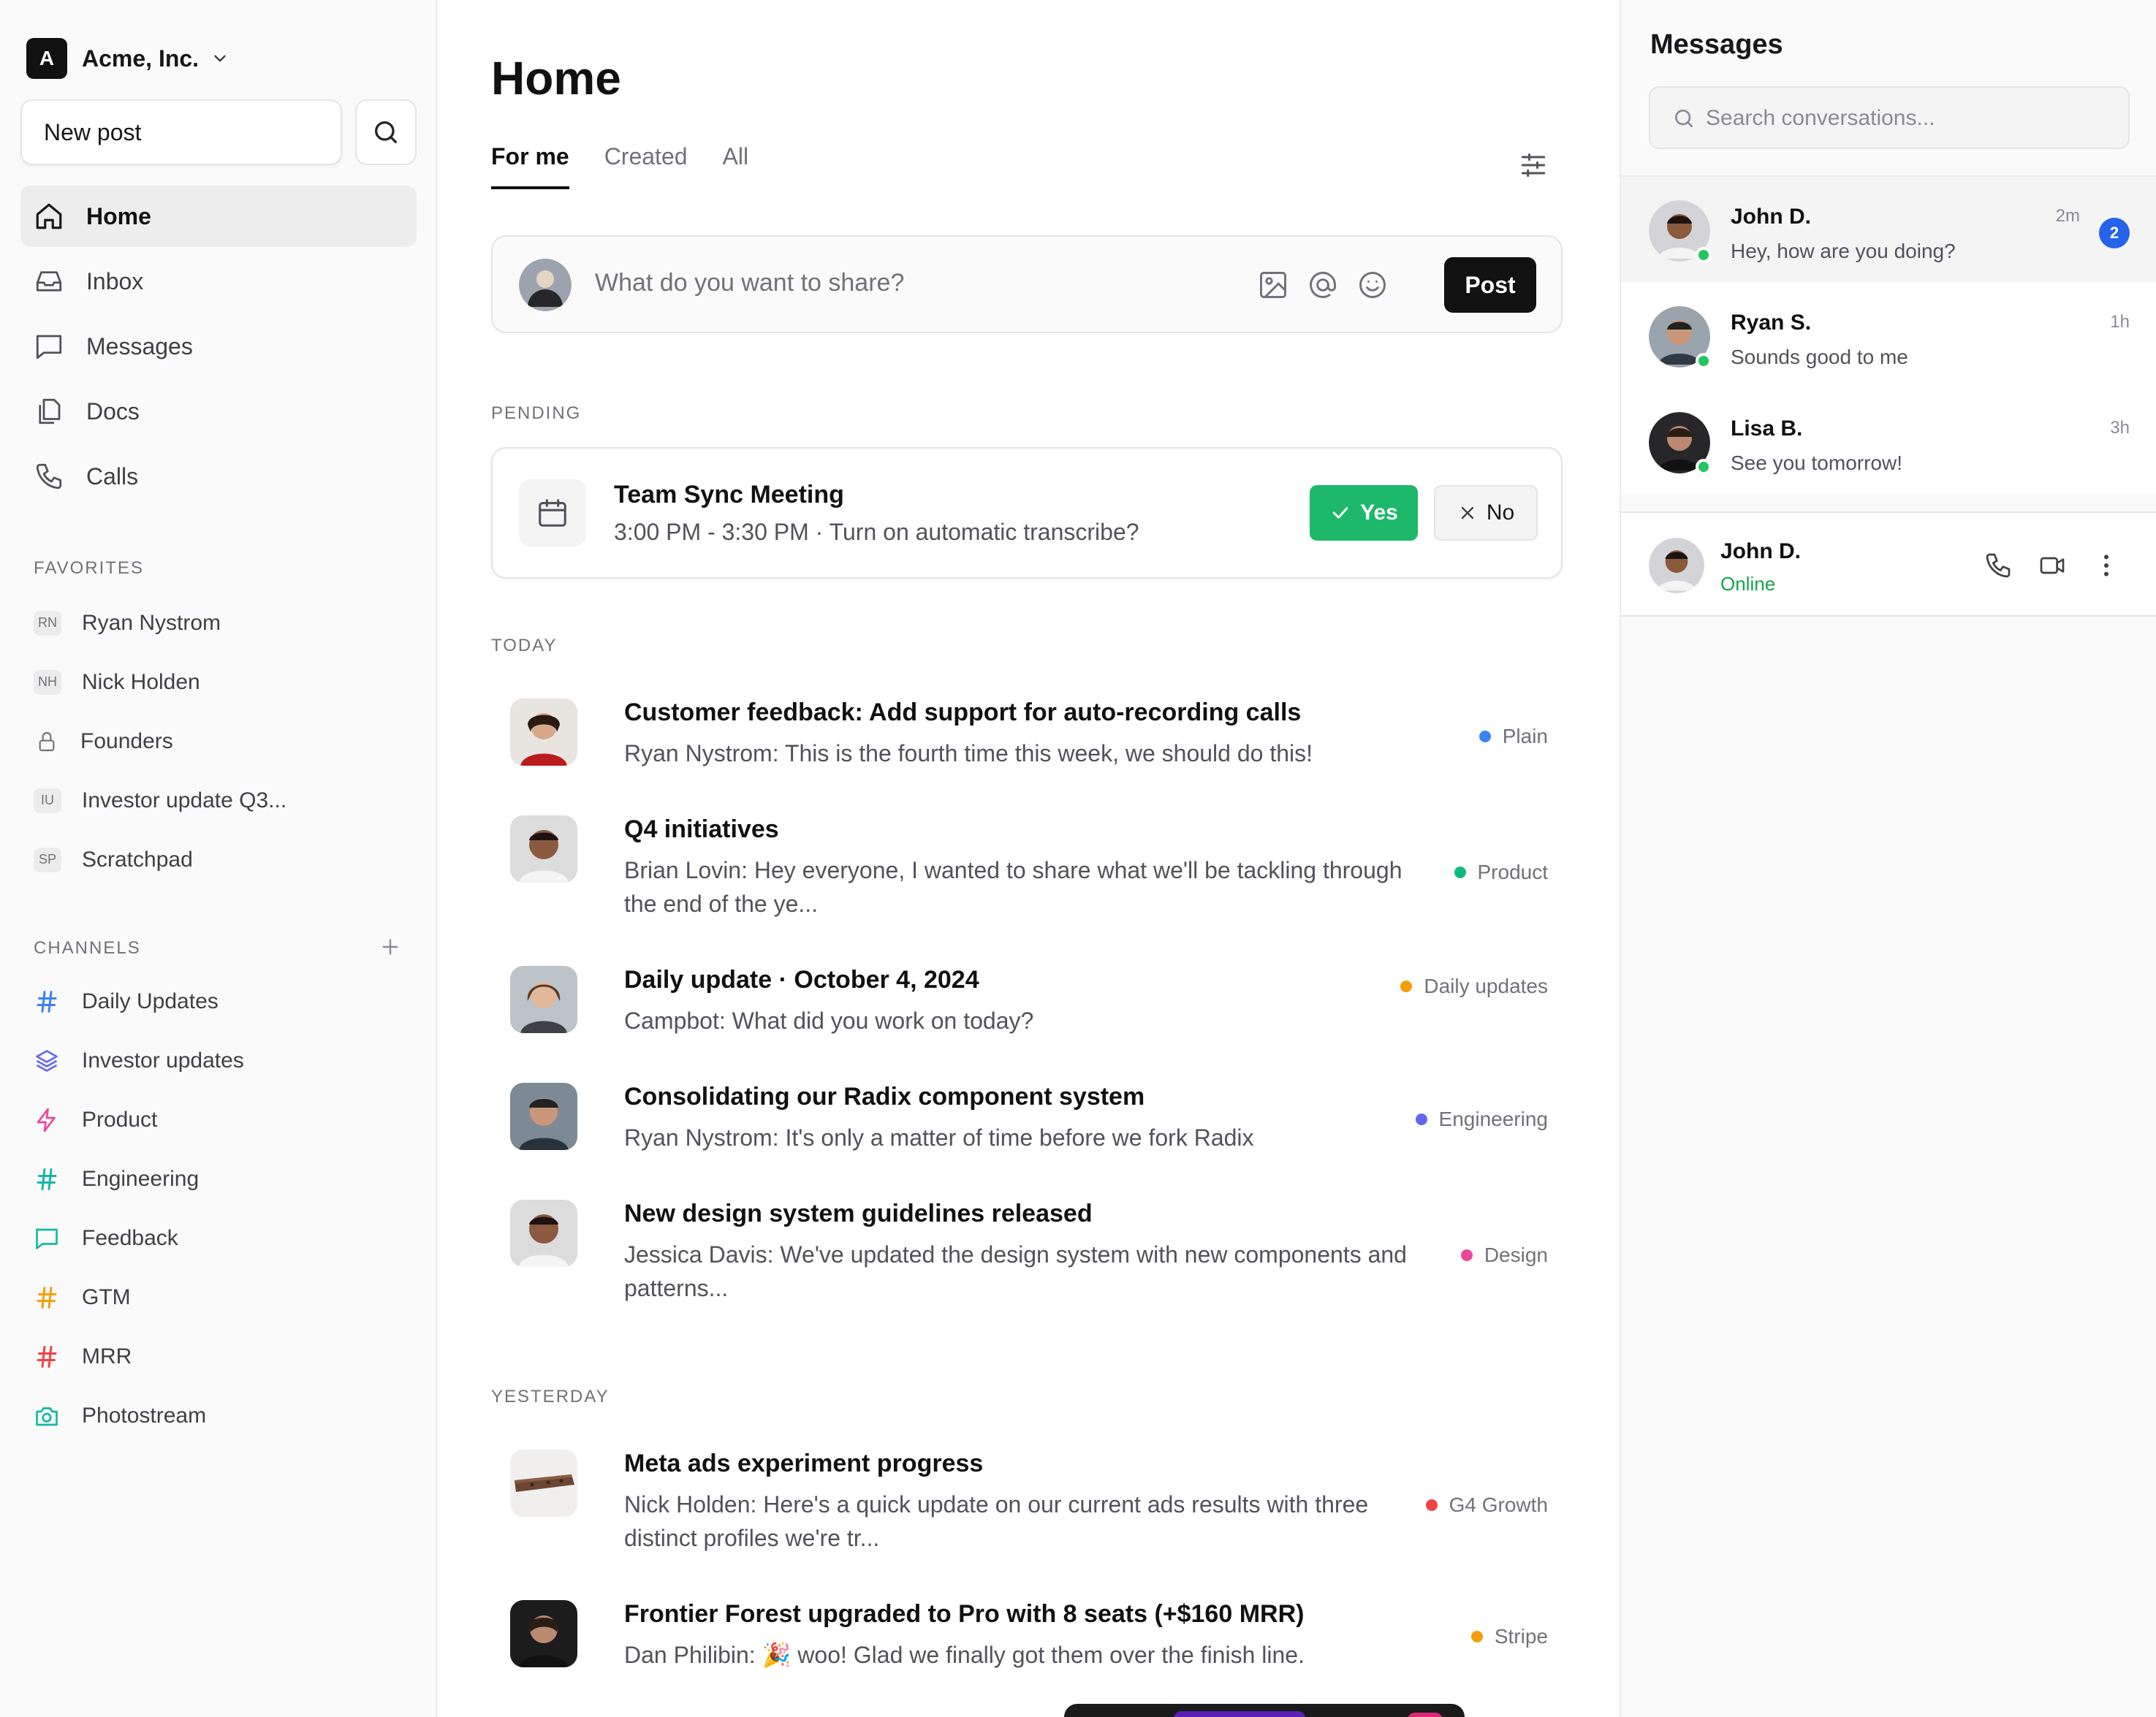 The height and width of the screenshot is (1717, 2156). What do you see at coordinates (219, 682) in the screenshot?
I see `favorite-item: NH Nick Holden` at bounding box center [219, 682].